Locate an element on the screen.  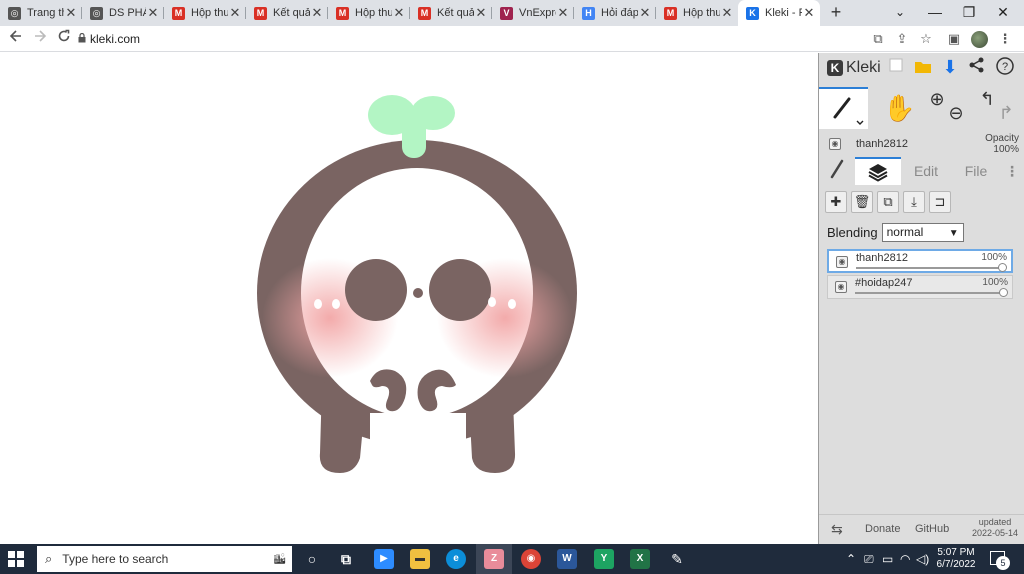
browser-tab: H Hỏi đáp ✕ is located at coordinates (615, 13).